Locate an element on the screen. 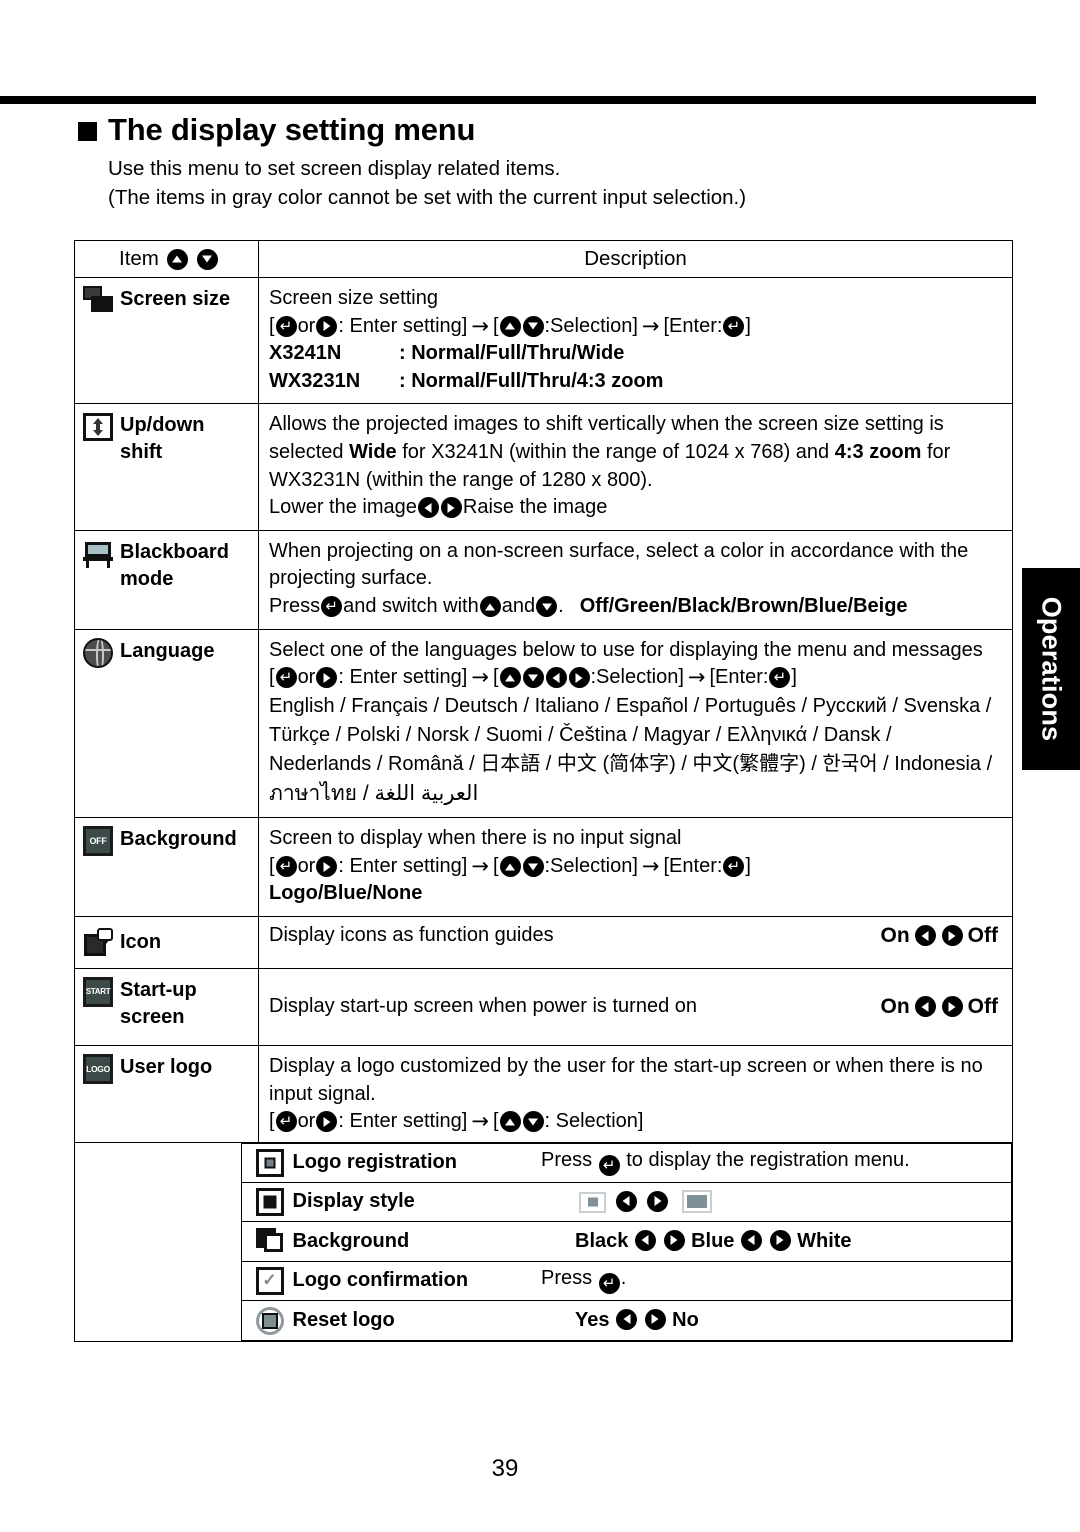 The width and height of the screenshot is (1080, 1532). table-header-row: Item Description is located at coordinates (543, 259).